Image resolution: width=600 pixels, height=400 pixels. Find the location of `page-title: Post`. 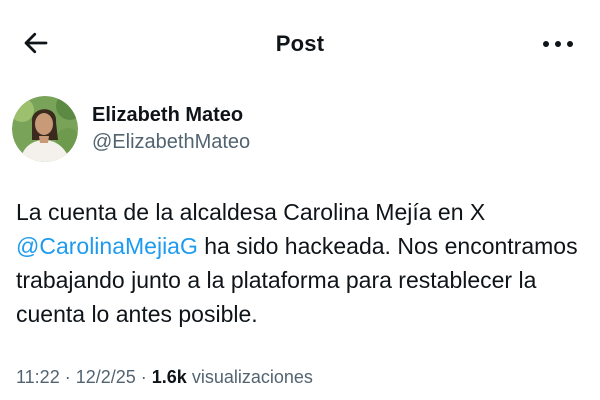

page-title: Post is located at coordinates (300, 43).